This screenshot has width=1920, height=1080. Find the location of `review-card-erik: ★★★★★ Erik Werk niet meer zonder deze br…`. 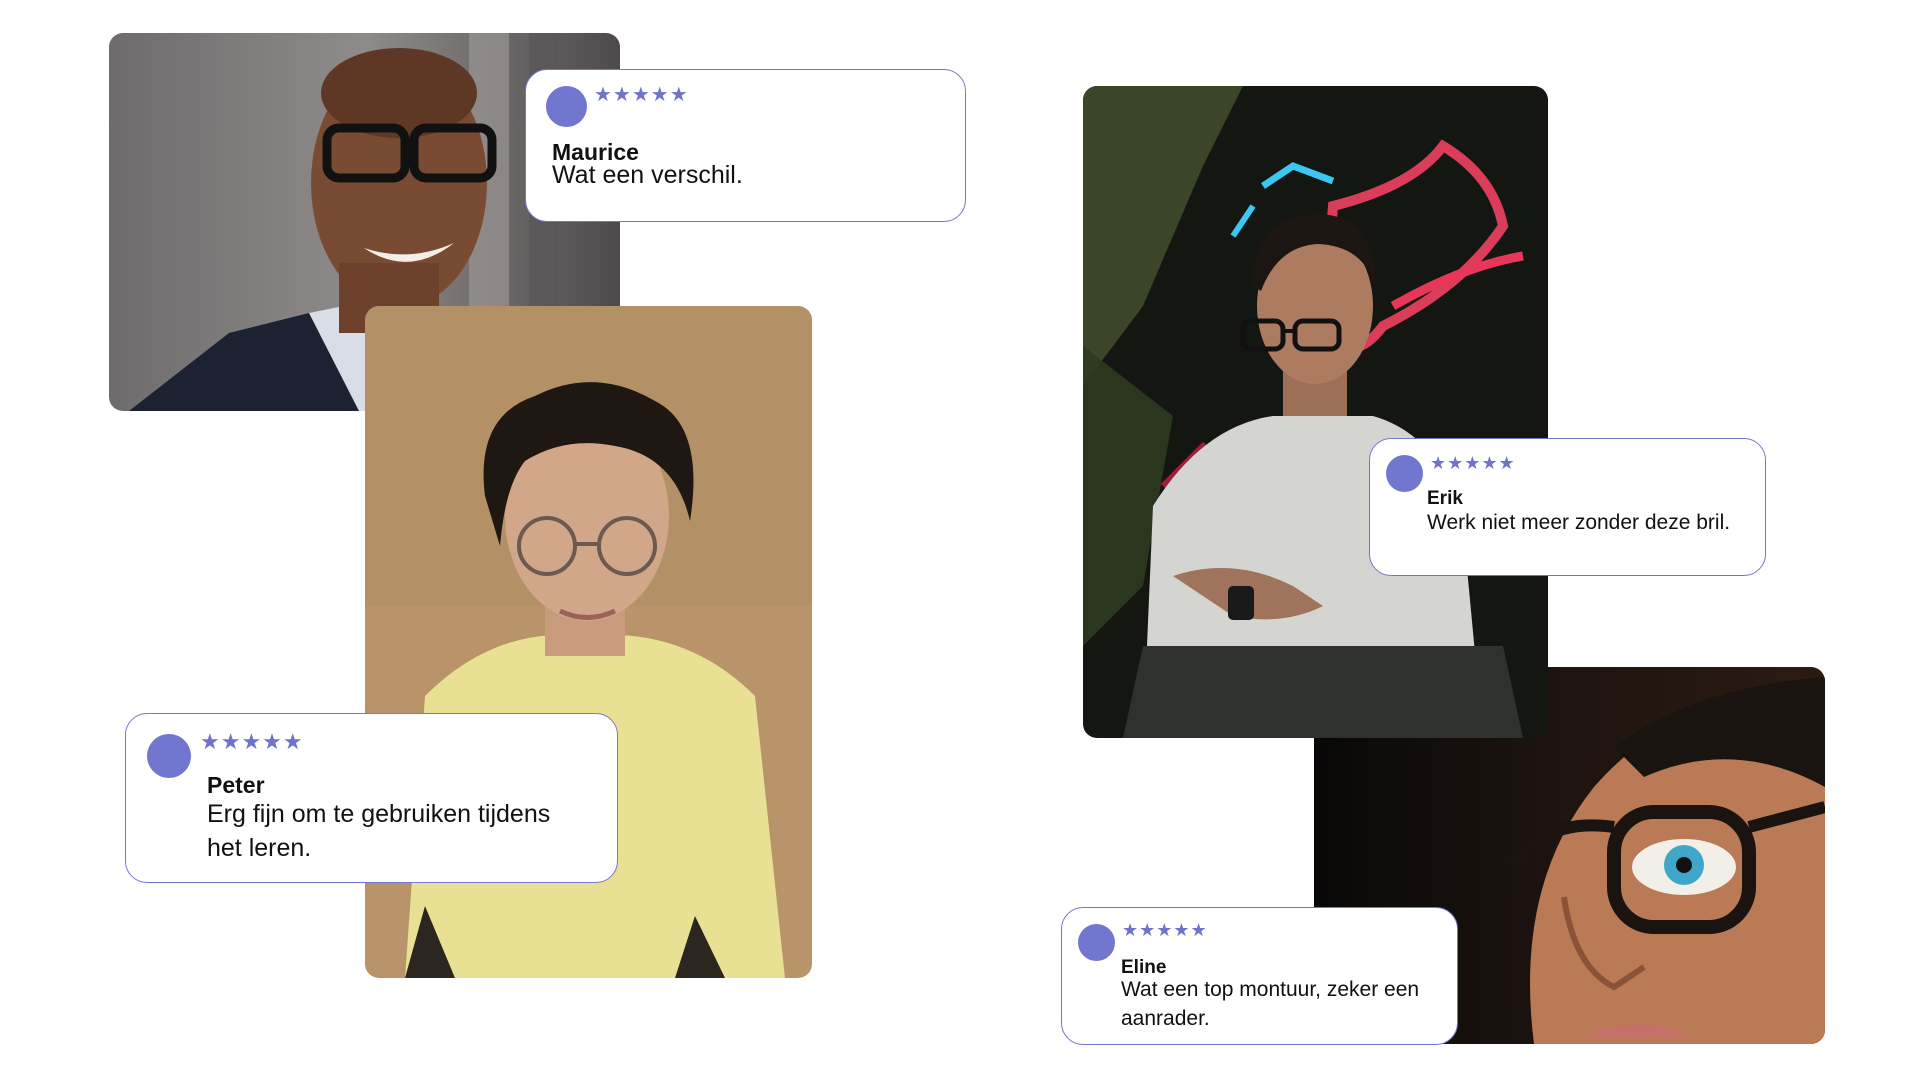

review-card-erik: ★★★★★ Erik Werk niet meer zonder deze br… is located at coordinates (1567, 507).